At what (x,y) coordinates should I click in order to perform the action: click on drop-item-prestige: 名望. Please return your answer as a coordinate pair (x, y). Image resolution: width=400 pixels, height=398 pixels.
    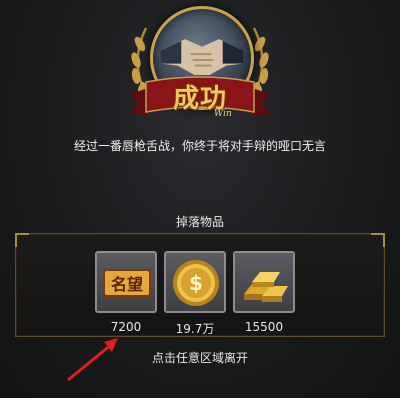
    Looking at the image, I should click on (126, 282).